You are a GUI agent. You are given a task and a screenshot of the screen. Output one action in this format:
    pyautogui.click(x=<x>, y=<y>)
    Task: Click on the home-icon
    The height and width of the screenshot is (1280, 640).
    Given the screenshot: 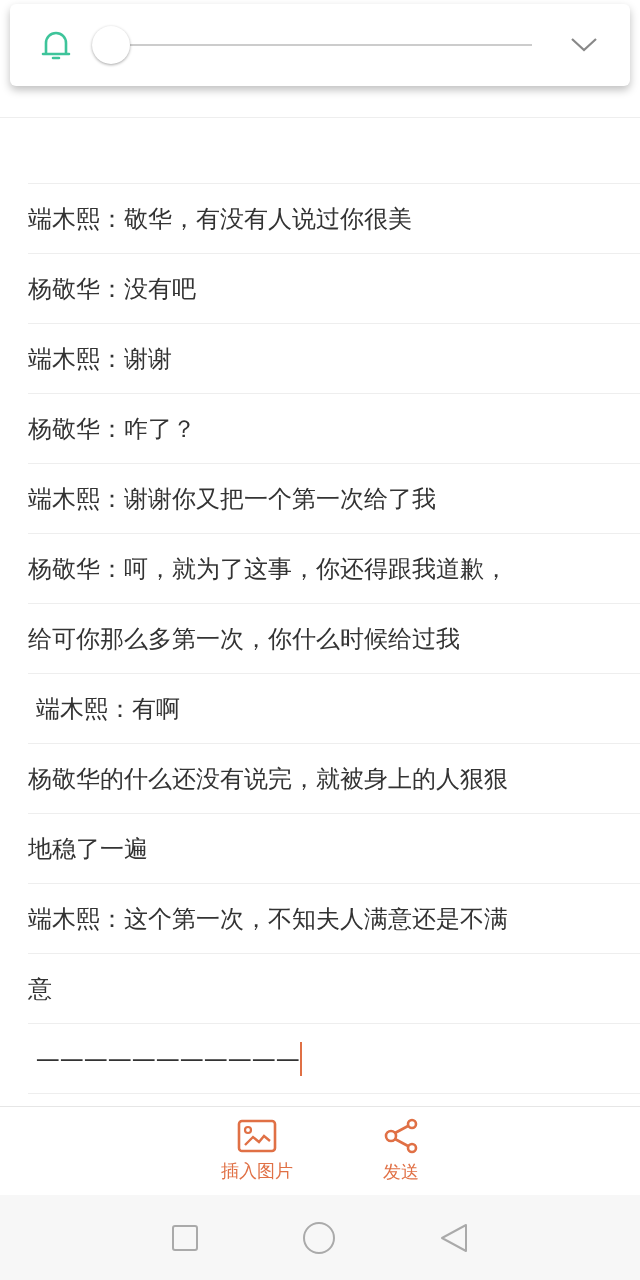 What is the action you would take?
    pyautogui.click(x=319, y=1237)
    